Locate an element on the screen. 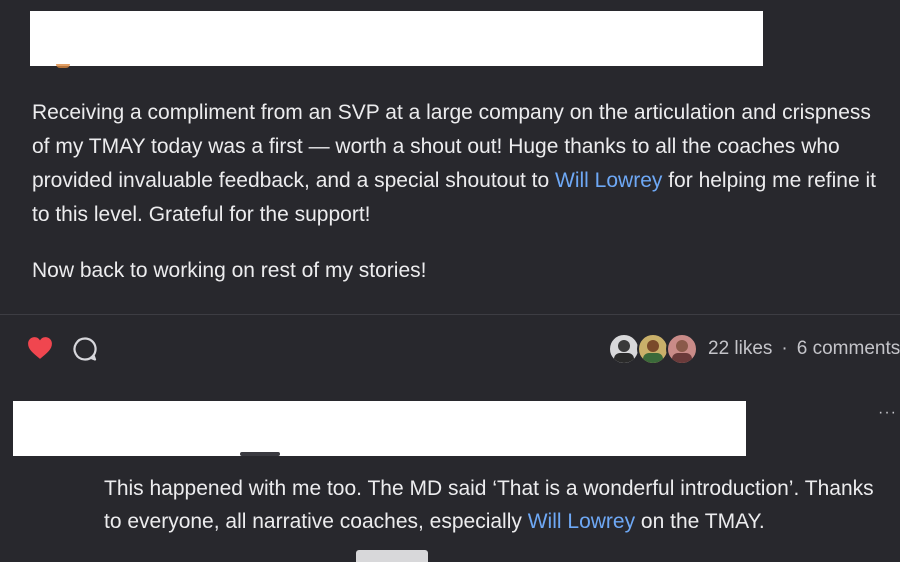 This screenshot has height=562, width=900. commenter-meta-edge is located at coordinates (260, 454).